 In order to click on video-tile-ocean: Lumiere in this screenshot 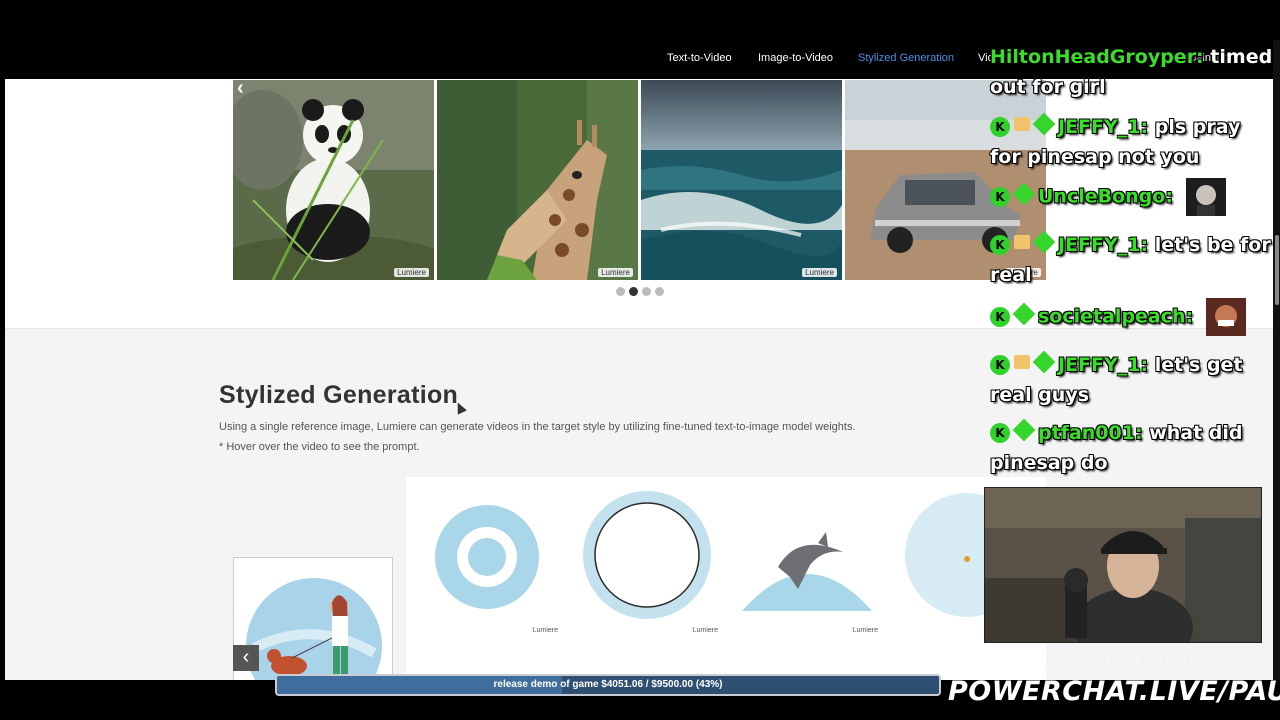, I will do `click(741, 180)`.